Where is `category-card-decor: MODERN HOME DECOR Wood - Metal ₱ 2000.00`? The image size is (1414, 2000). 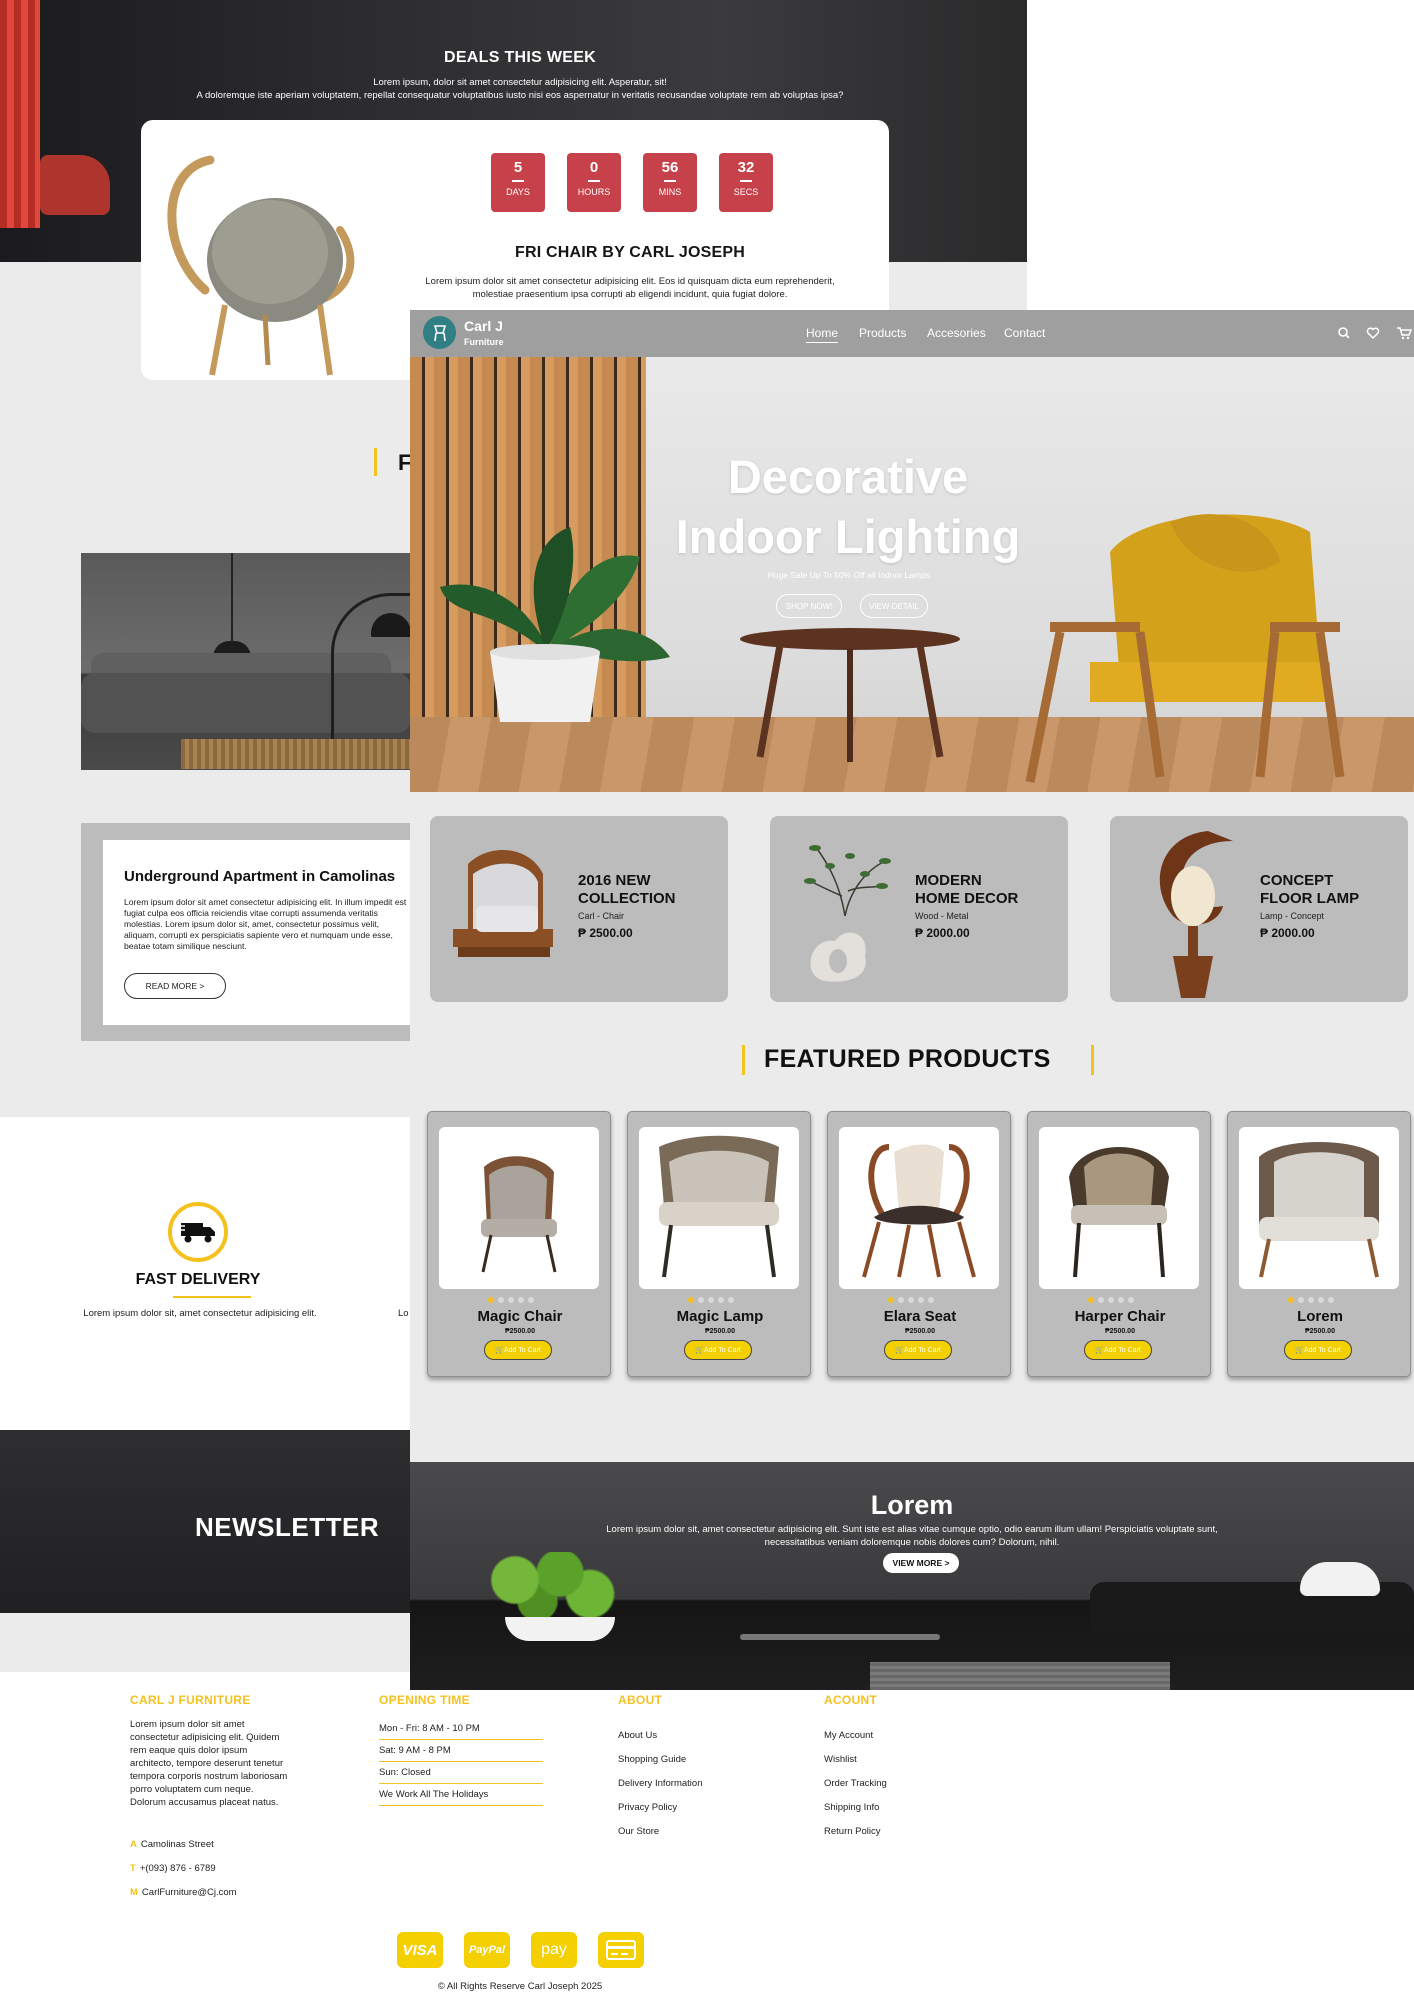 category-card-decor: MODERN HOME DECOR Wood - Metal ₱ 2000.00 is located at coordinates (919, 909).